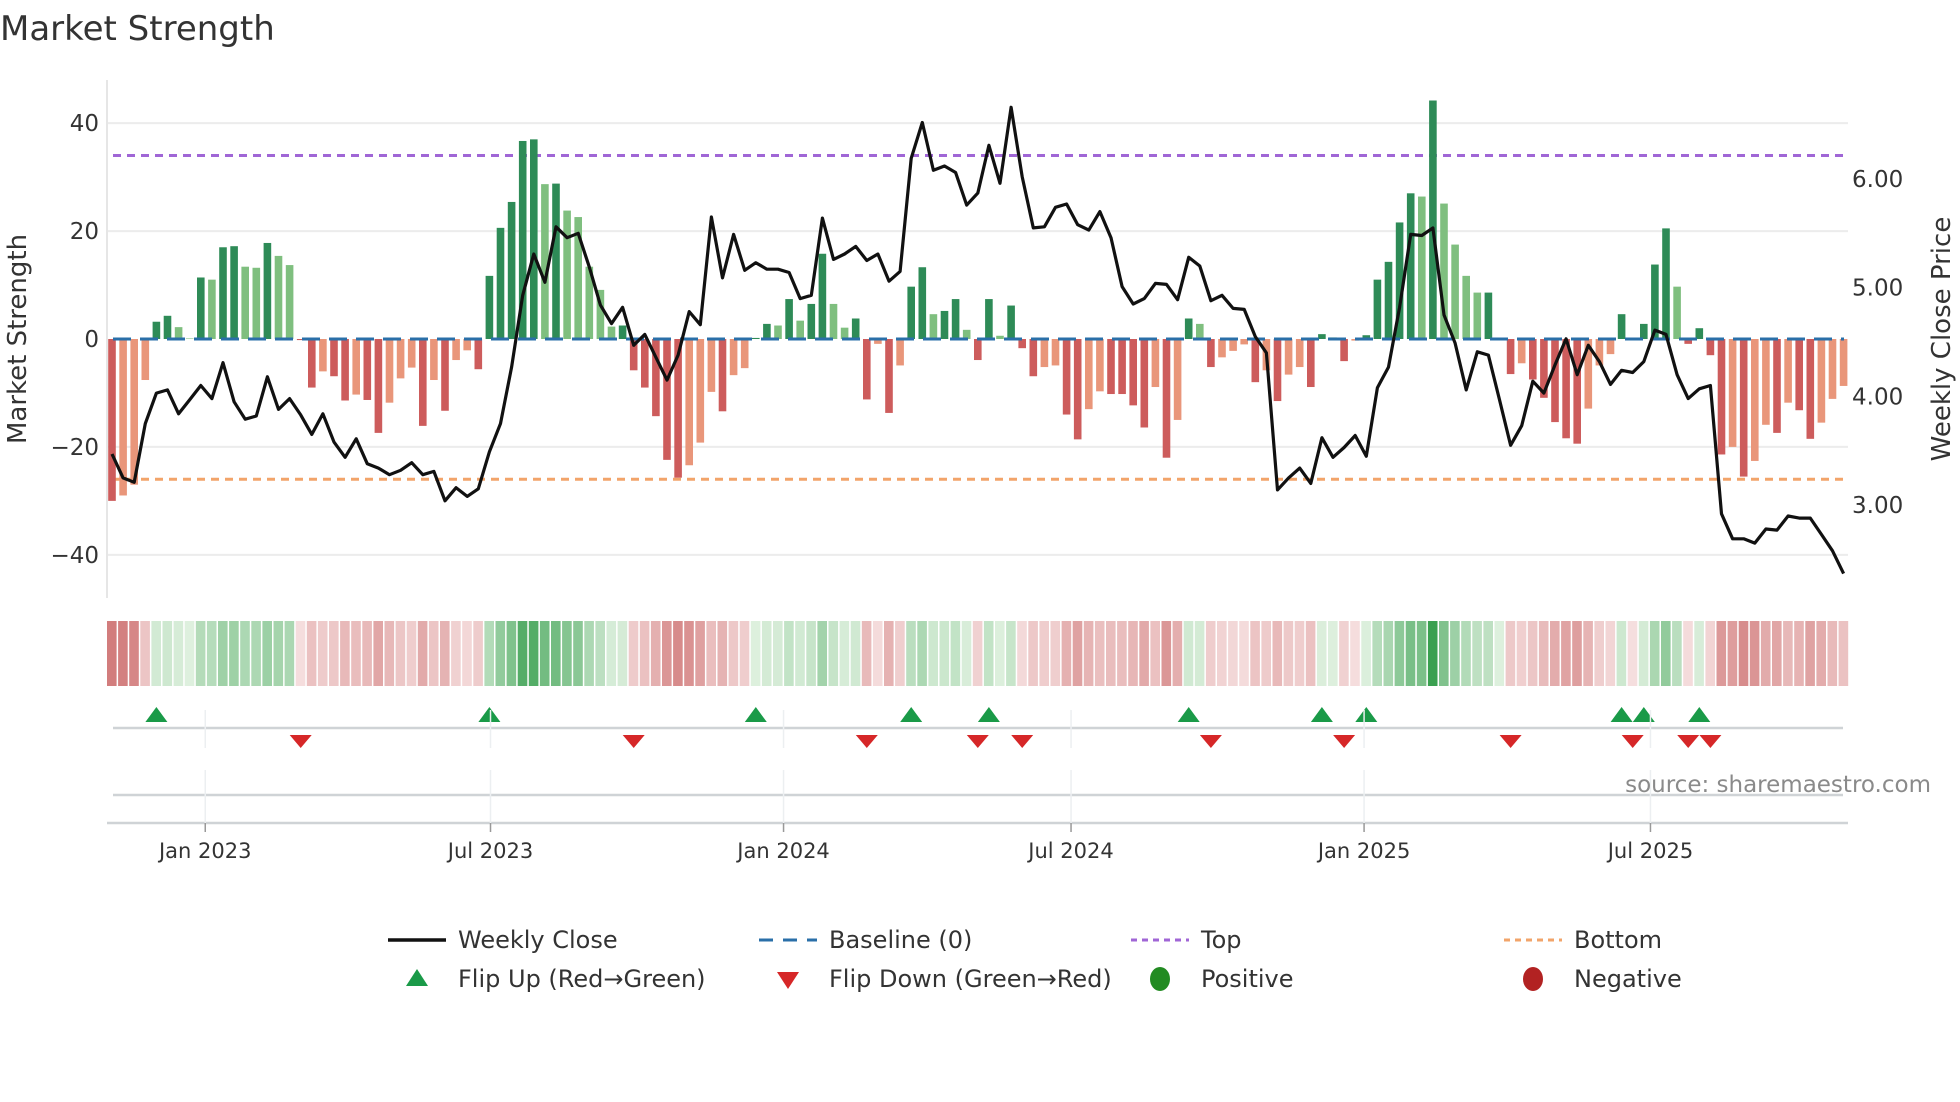  What do you see at coordinates (538, 940) in the screenshot?
I see `legend-label: Weekly Close` at bounding box center [538, 940].